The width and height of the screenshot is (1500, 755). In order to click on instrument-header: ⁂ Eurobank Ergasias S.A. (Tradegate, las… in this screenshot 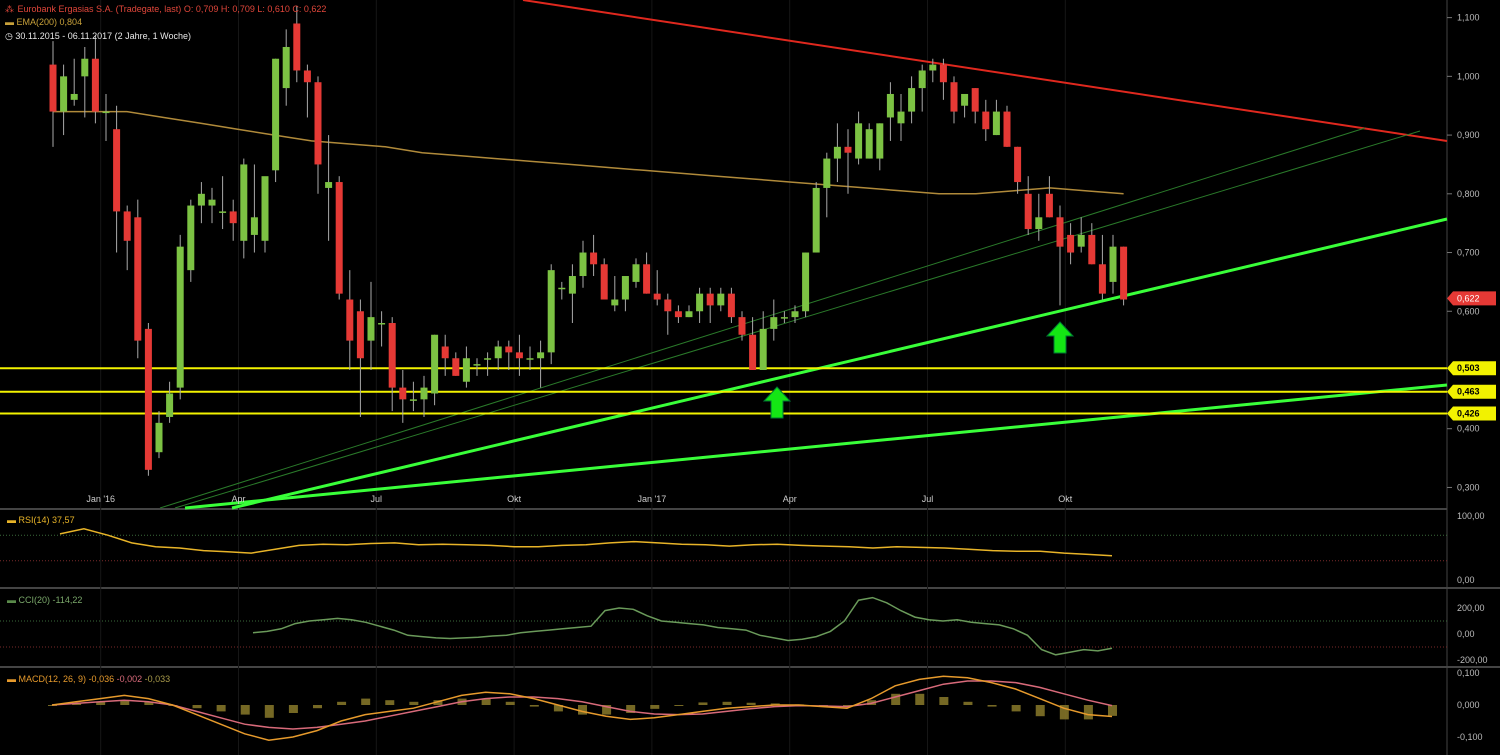, I will do `click(165, 9)`.